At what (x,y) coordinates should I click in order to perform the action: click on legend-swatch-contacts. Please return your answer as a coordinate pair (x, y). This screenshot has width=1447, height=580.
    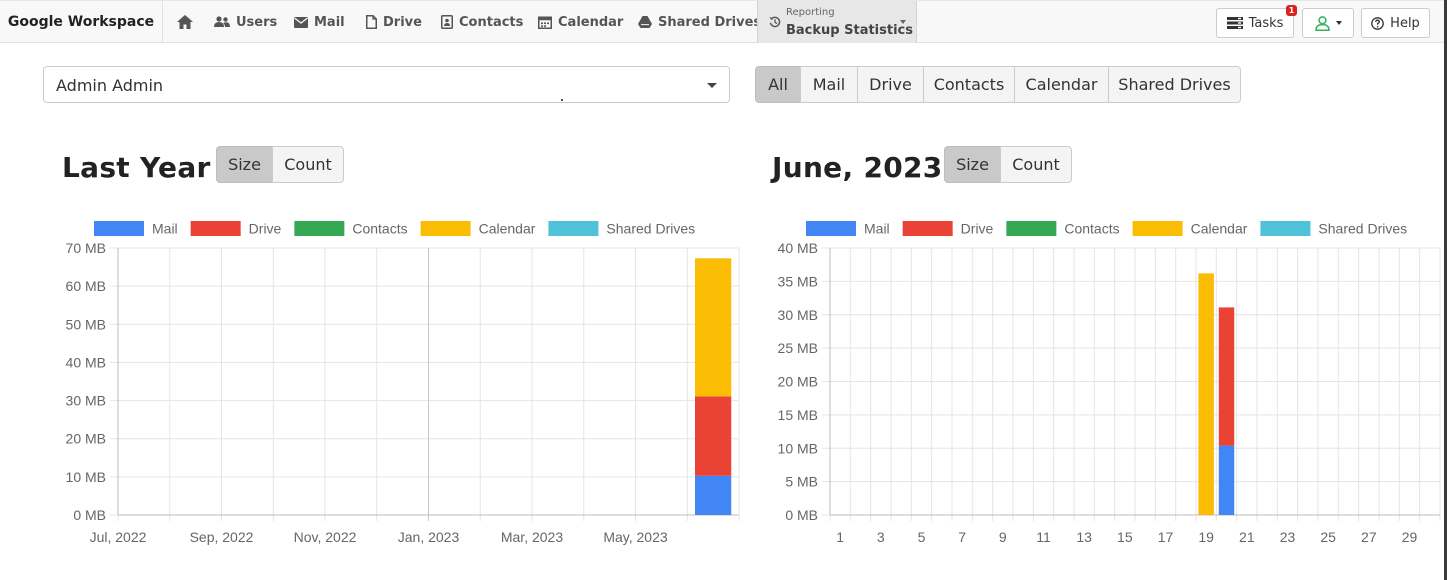
    Looking at the image, I should click on (1031, 228).